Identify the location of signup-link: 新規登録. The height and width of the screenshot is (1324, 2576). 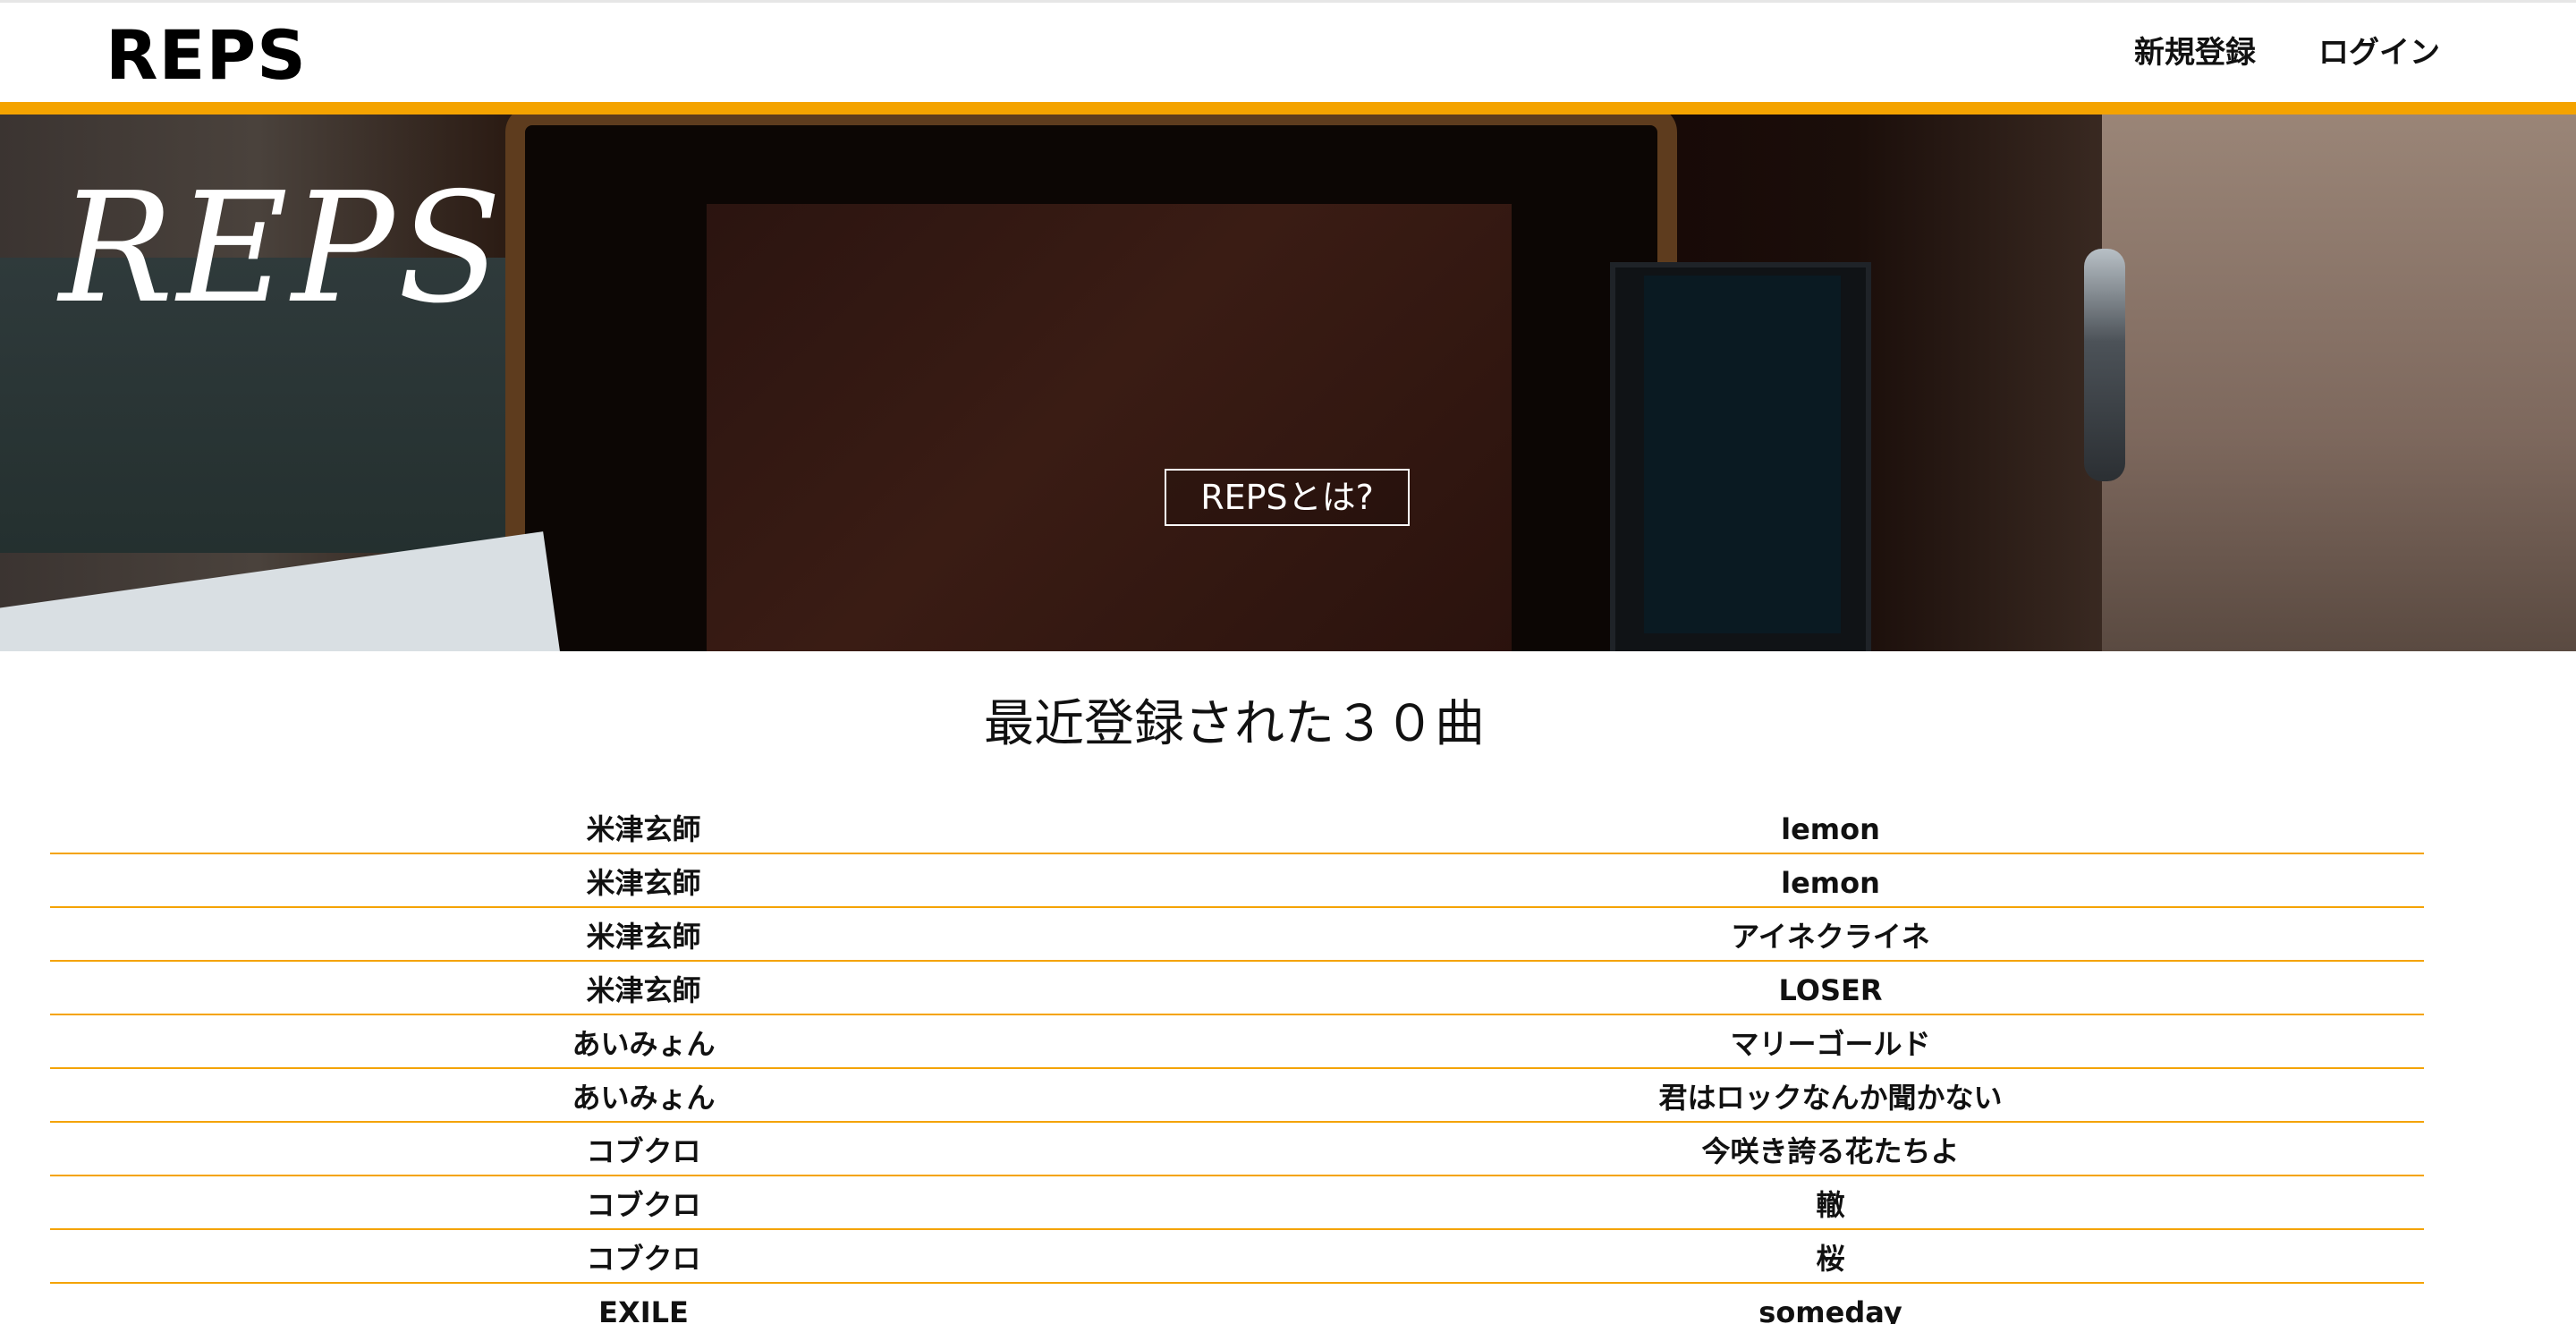
(2195, 53).